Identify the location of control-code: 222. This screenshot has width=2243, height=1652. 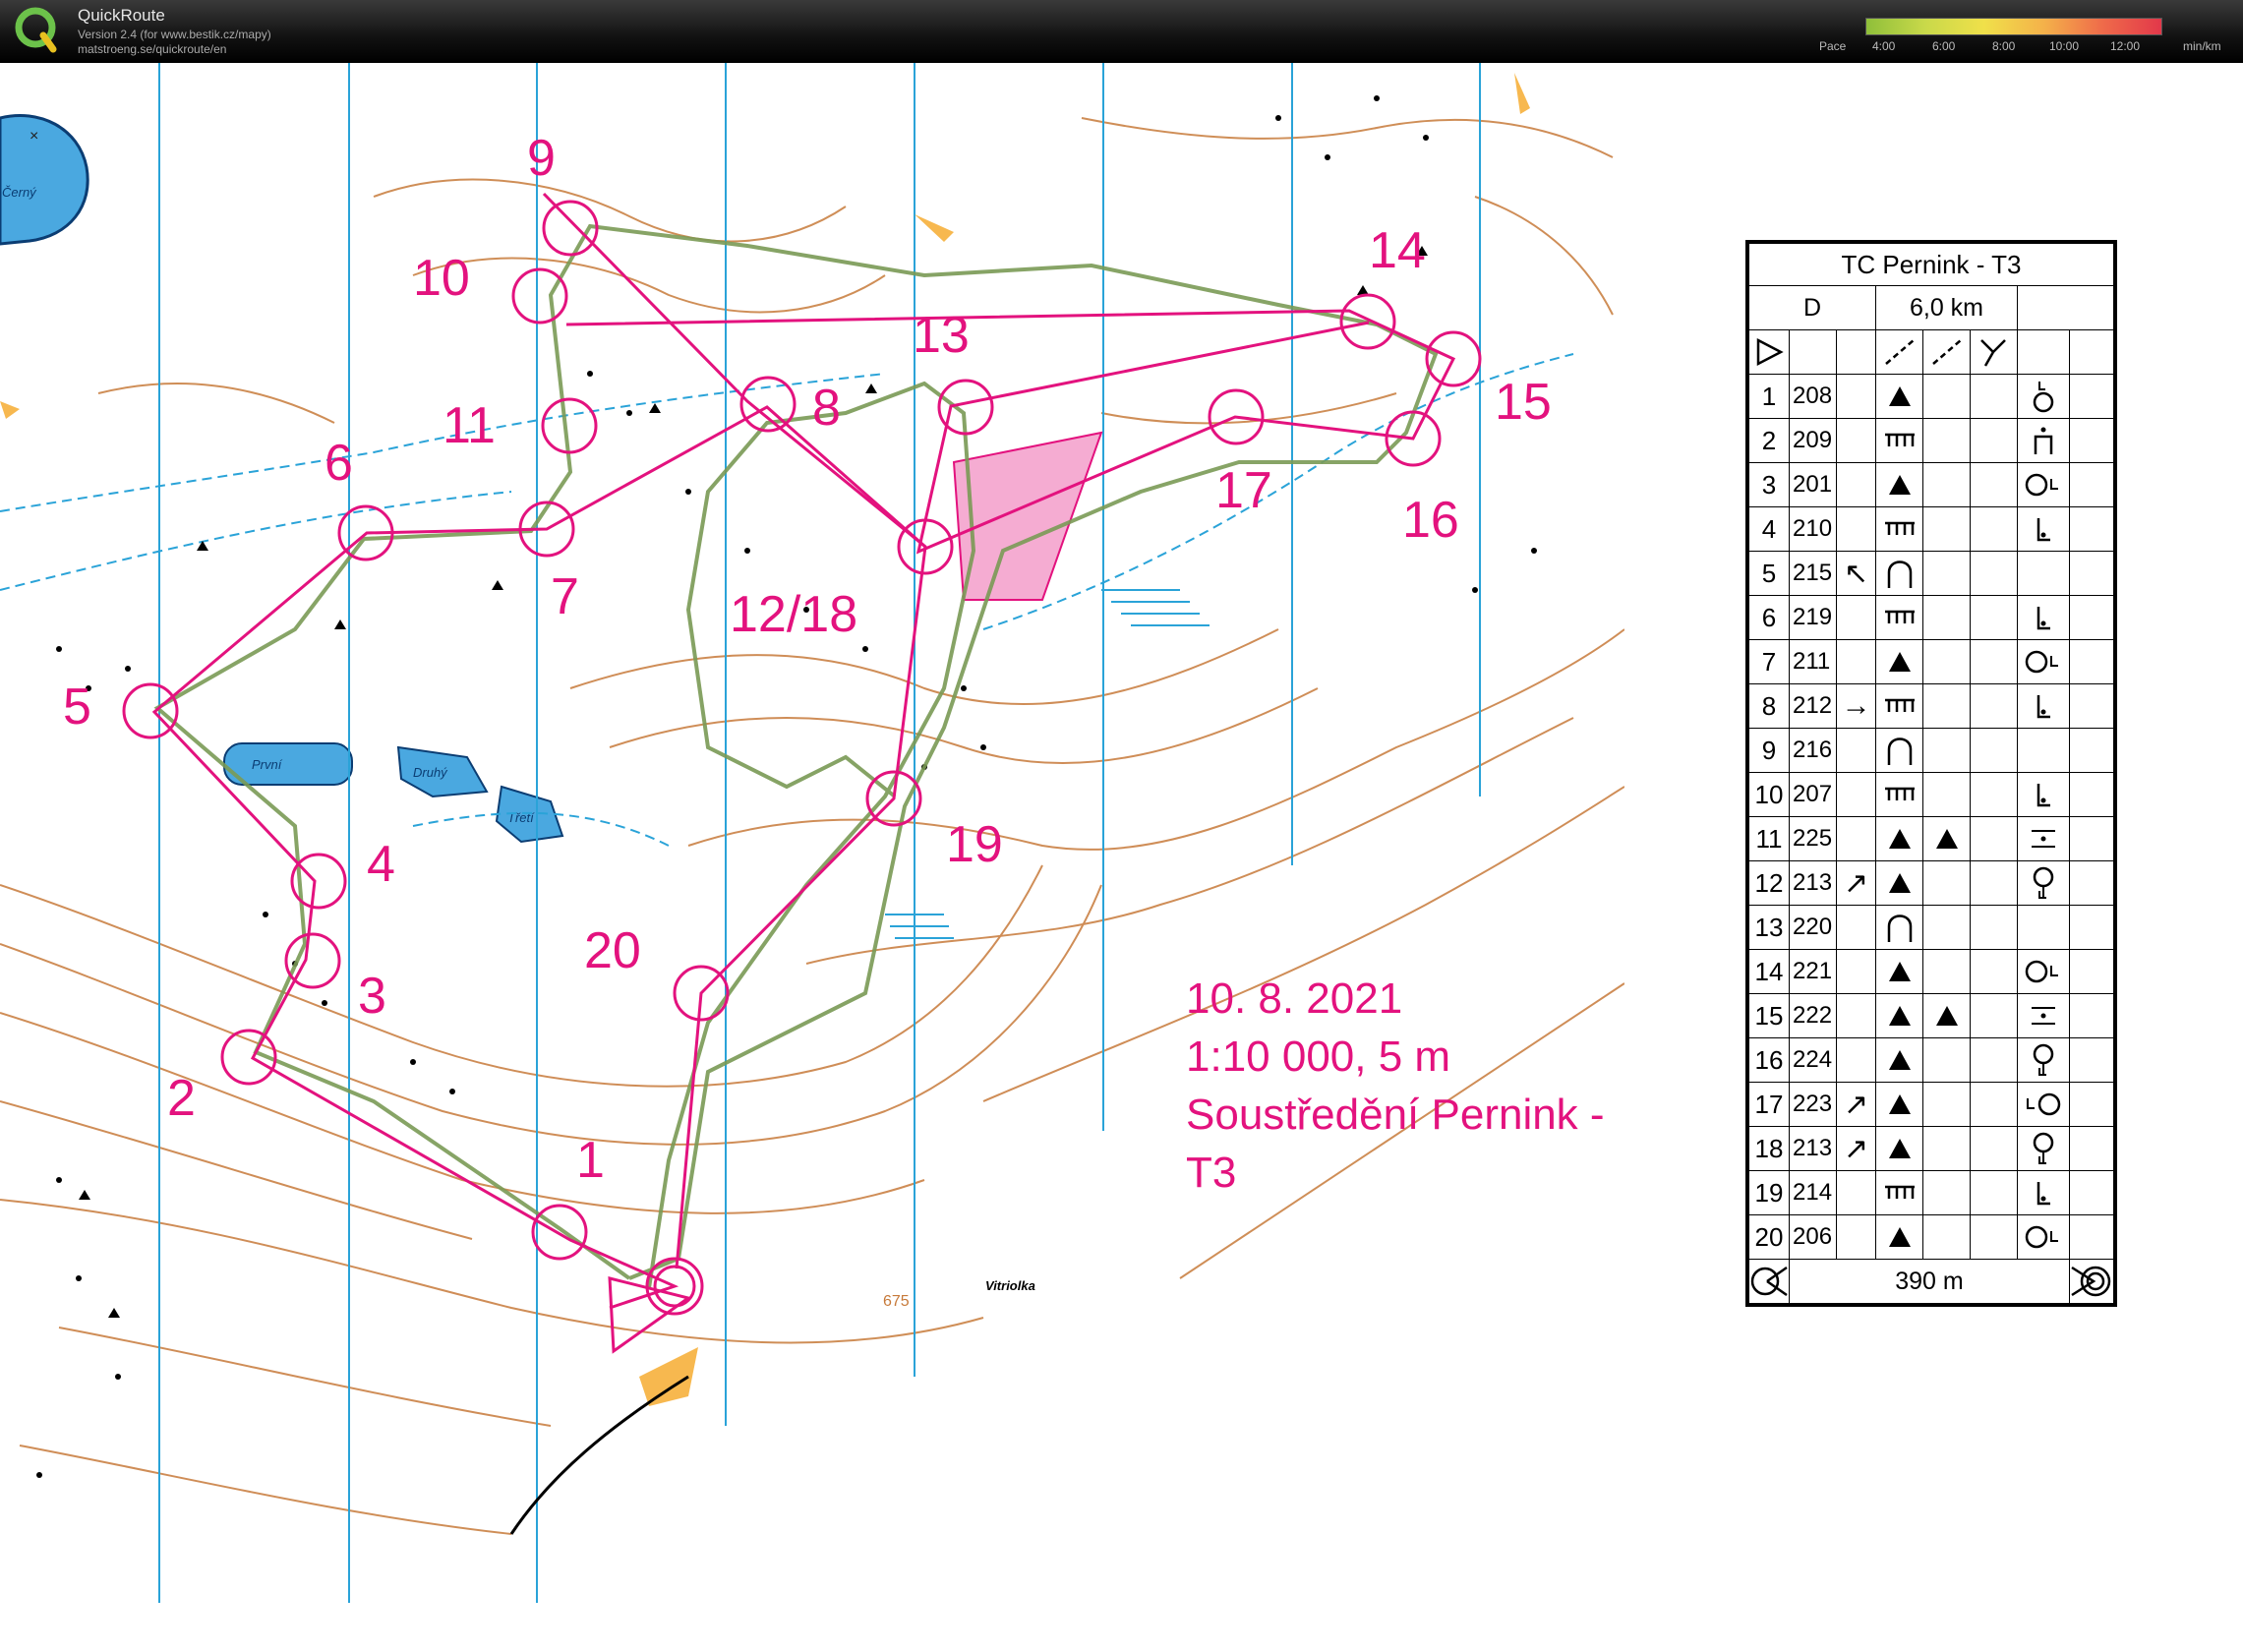
(1813, 1015).